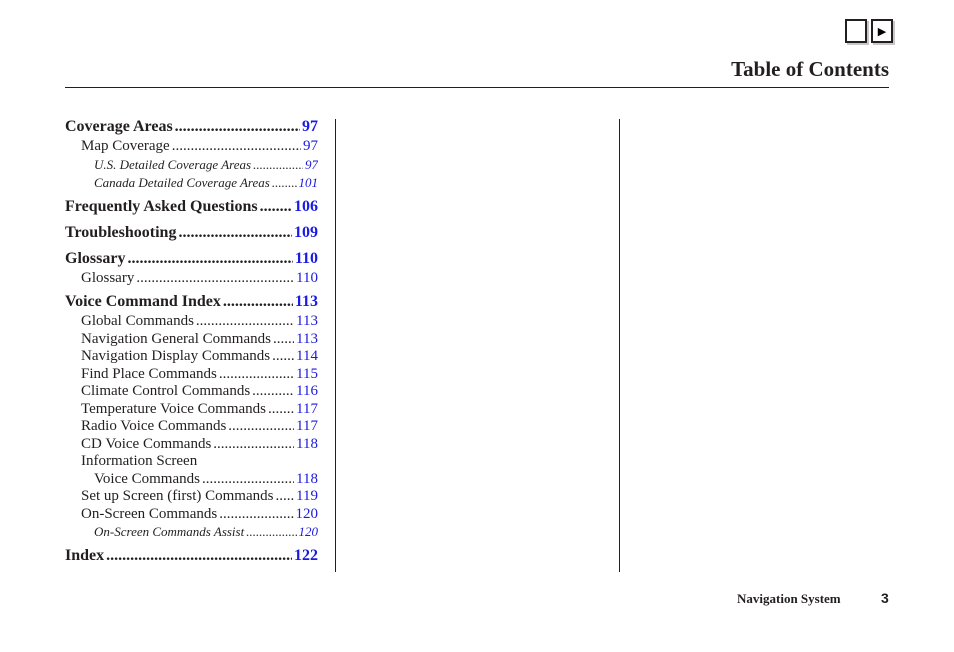 This screenshot has height=652, width=954. Describe the element at coordinates (789, 598) in the screenshot. I see `footer-section-title: Navigation System` at that location.